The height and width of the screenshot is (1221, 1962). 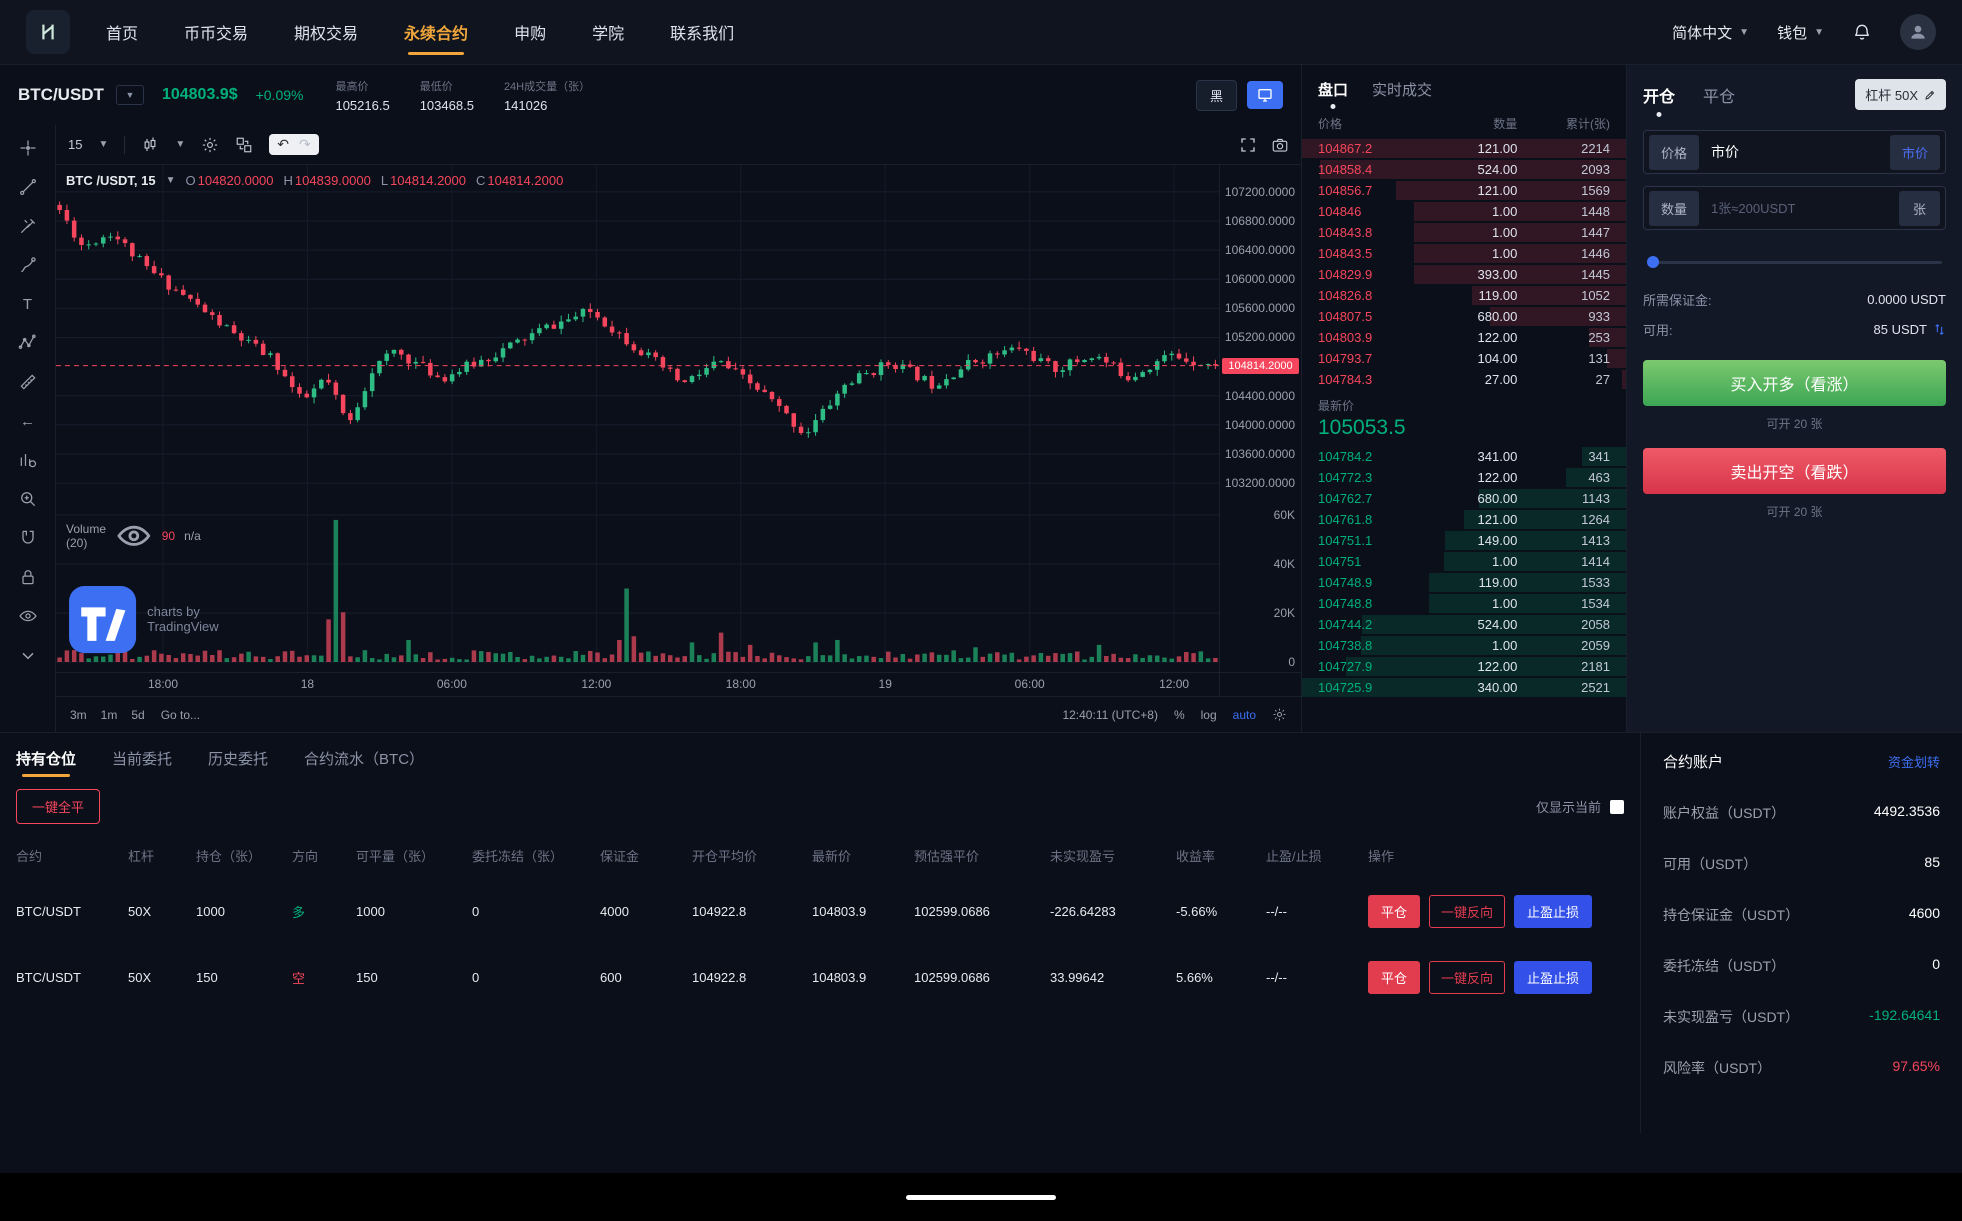 I want to click on ask-row: 104793.7 104.00 131, so click(x=1464, y=358).